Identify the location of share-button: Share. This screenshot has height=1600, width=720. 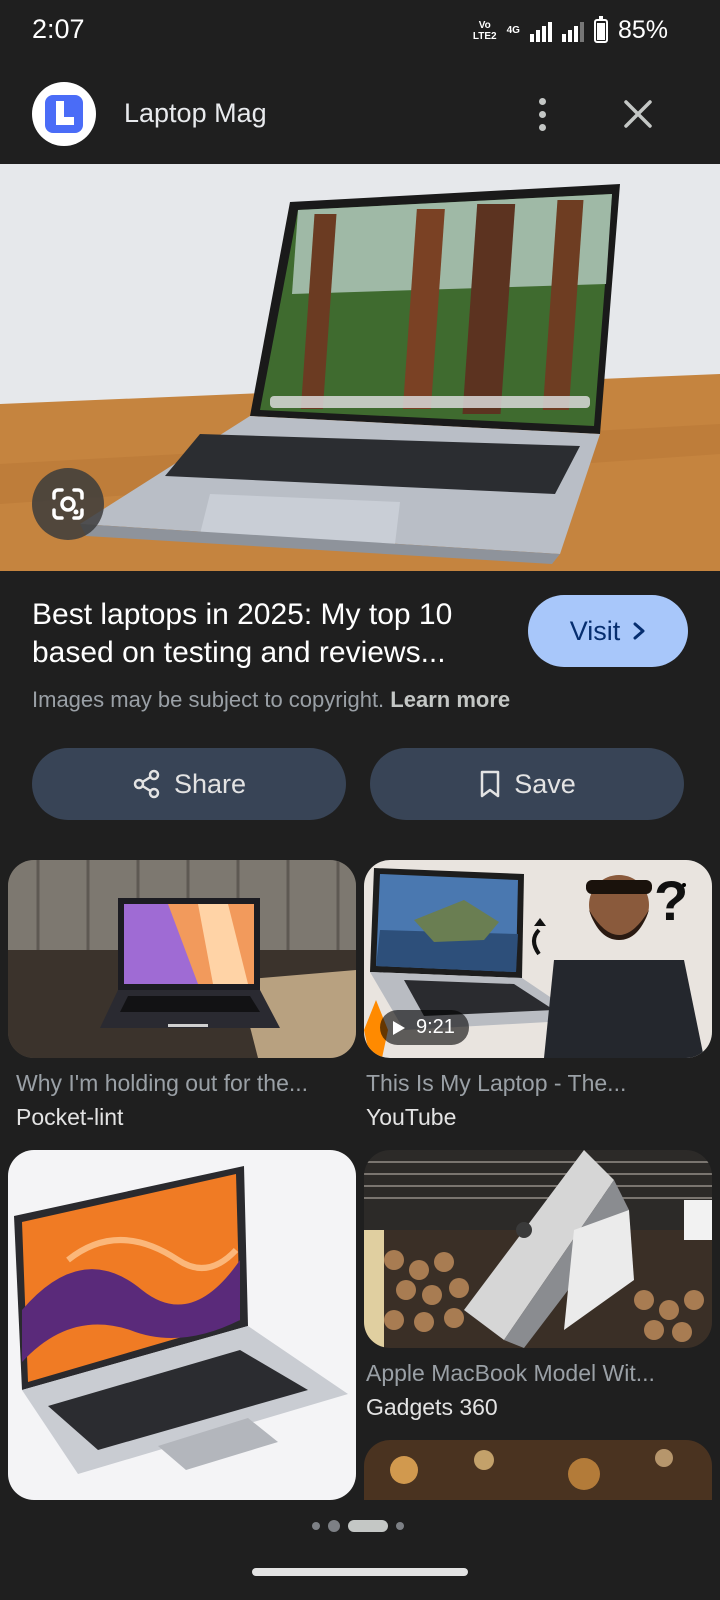
(189, 784).